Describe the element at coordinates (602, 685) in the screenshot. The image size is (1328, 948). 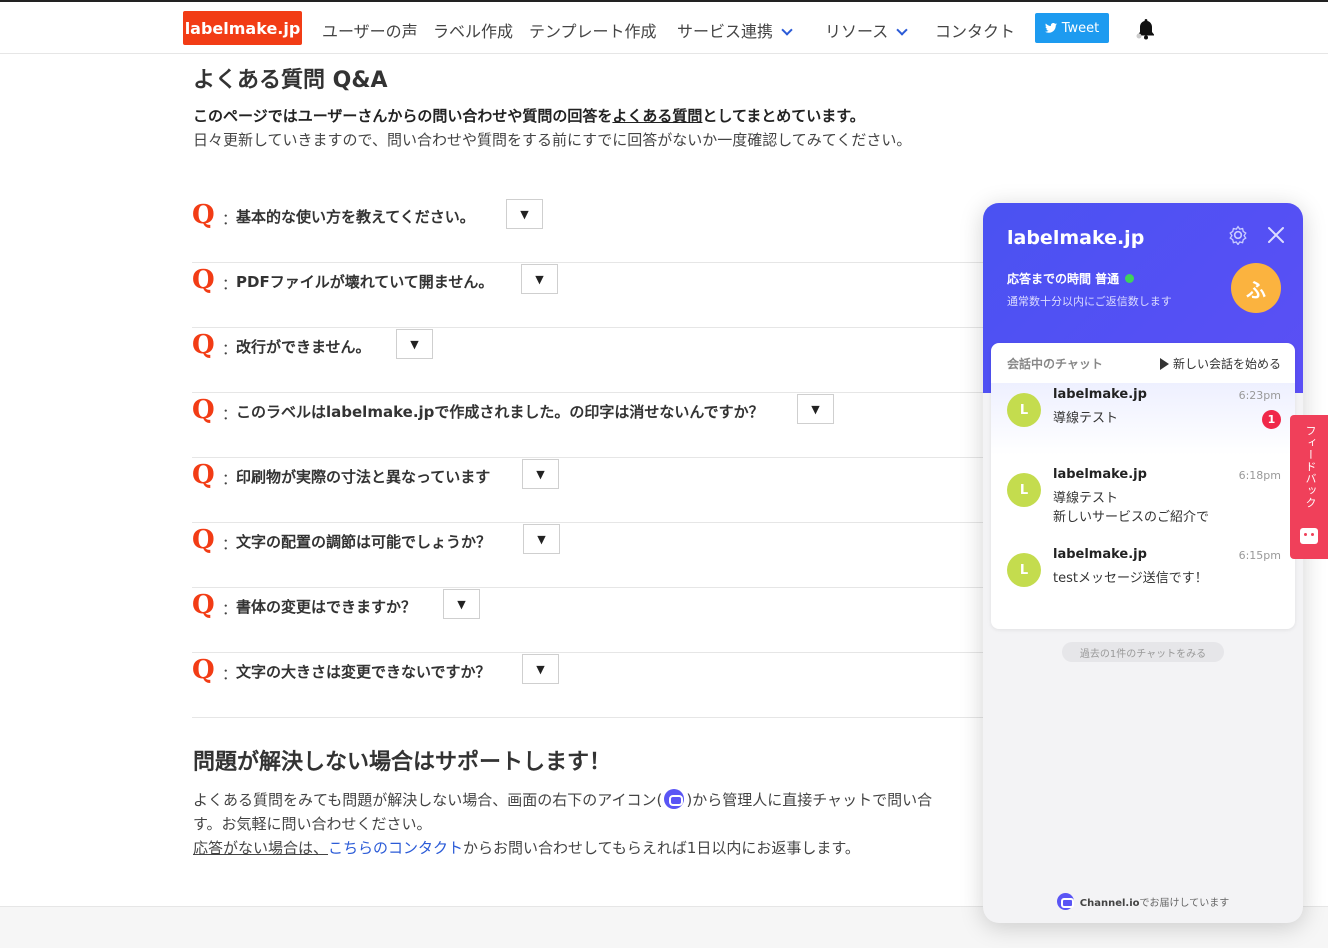
I see `faq-item: Q ： 文字の大きさは変更できないですか？ ▼` at that location.